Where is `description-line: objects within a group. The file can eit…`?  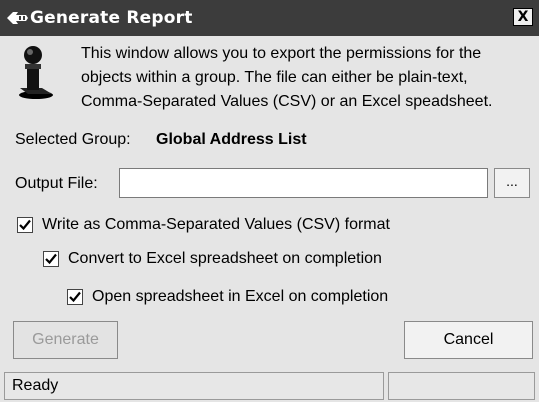
description-line: objects within a group. The file can eit… is located at coordinates (274, 77).